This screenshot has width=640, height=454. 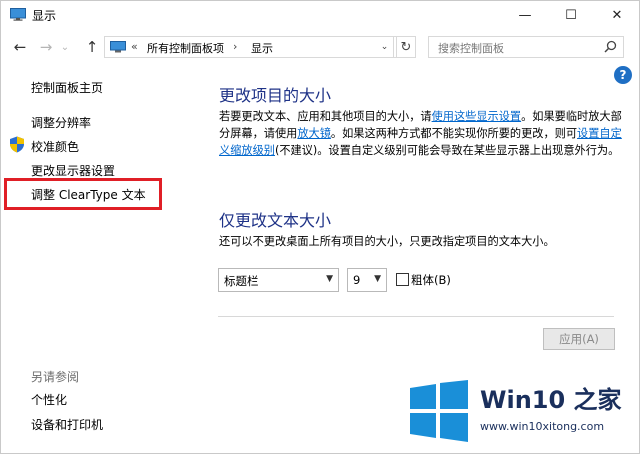 I want to click on refresh-icon: ↻, so click(x=406, y=47).